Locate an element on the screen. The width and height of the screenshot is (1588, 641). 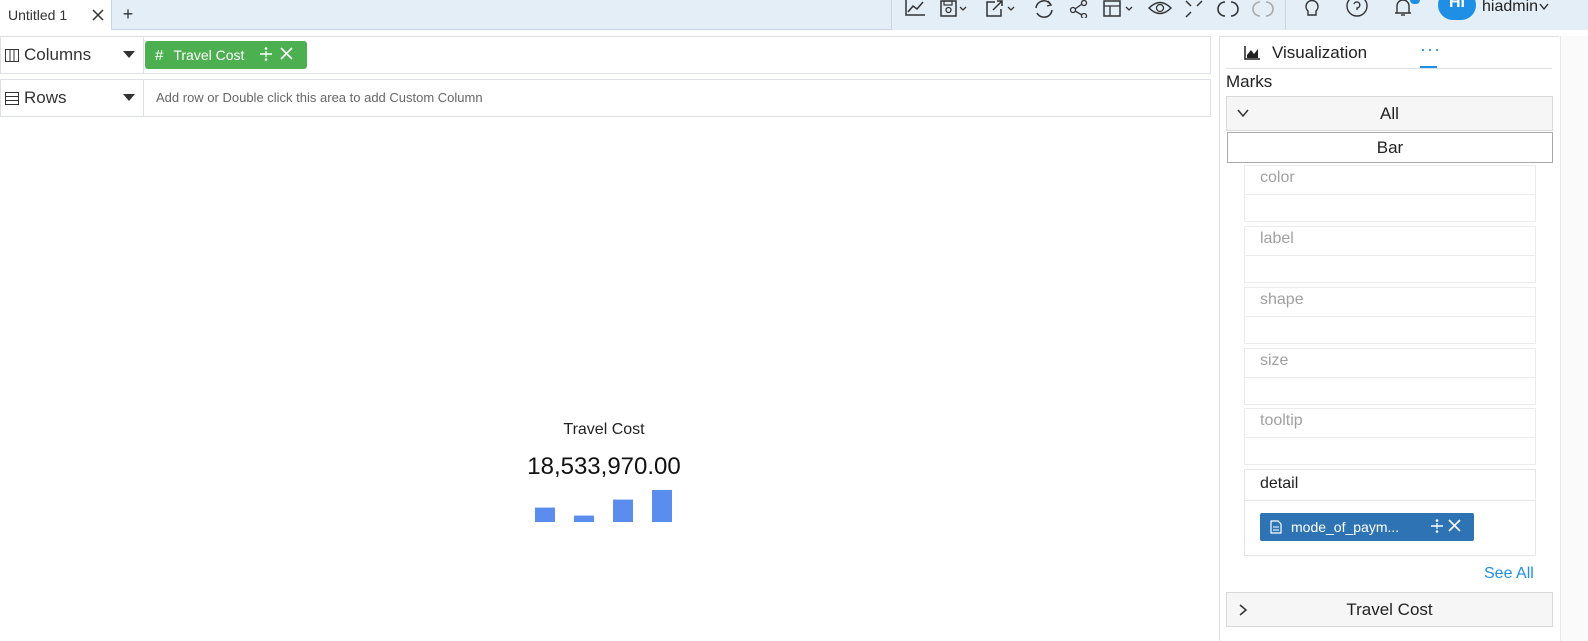
preview-icon is located at coordinates (1160, 10).